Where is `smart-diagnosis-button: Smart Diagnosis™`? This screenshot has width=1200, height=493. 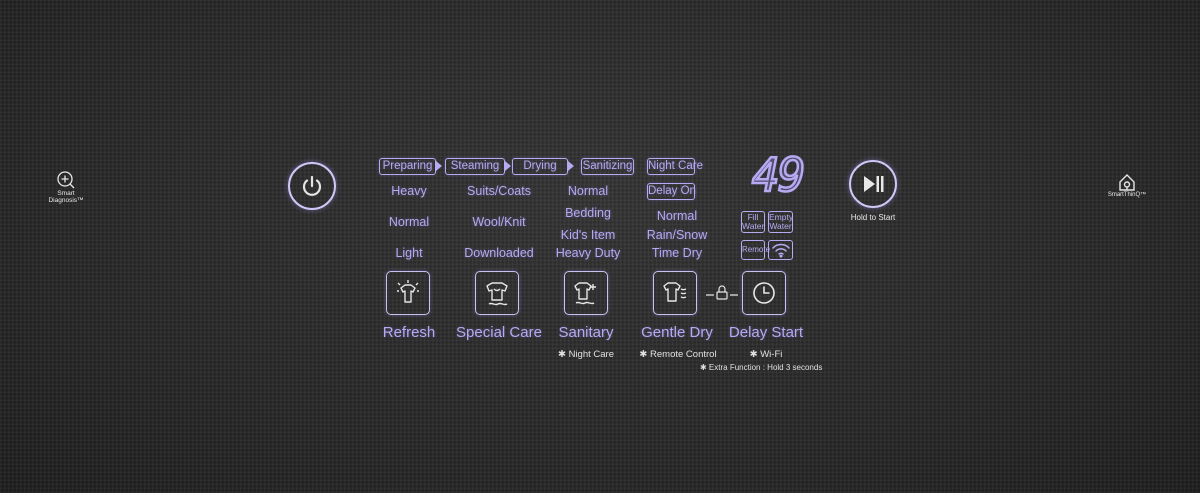
smart-diagnosis-button: Smart Diagnosis™ is located at coordinates (66, 187).